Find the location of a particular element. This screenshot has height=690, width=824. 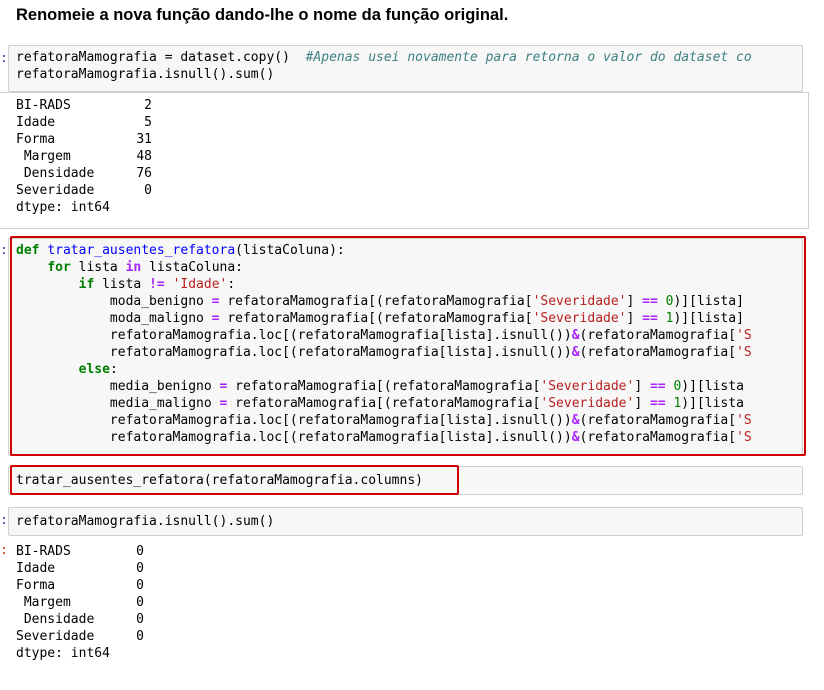

code-cell-isnull-sum: refatoraMamografia.isnull().sum() is located at coordinates (405, 521).